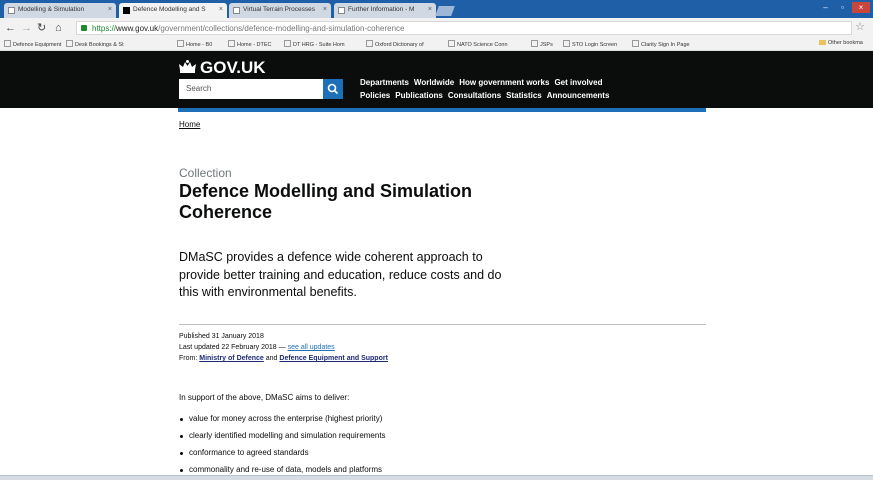 This screenshot has width=873, height=482. Describe the element at coordinates (399, 45) in the screenshot. I see `bookmark-label: Oxford Dictionary of` at that location.